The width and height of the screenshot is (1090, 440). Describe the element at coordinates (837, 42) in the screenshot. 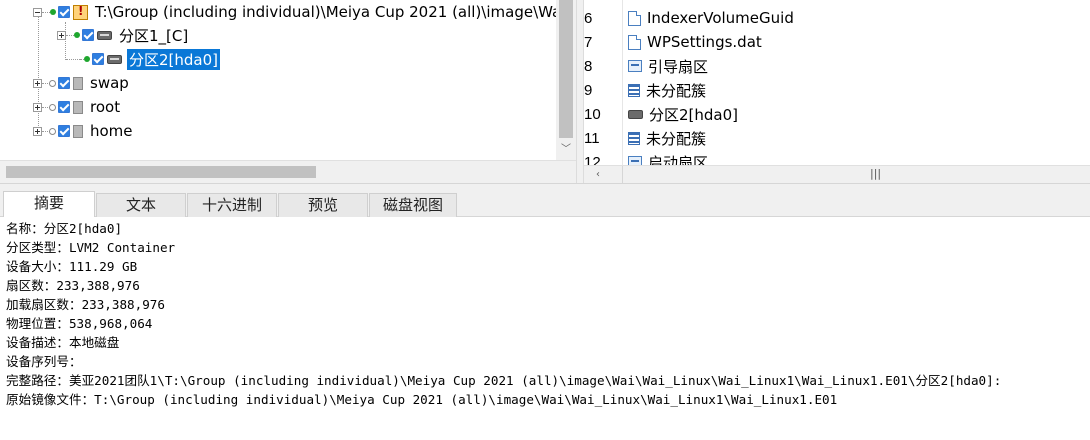

I see `list-item: 7 WPSettings.dat` at that location.